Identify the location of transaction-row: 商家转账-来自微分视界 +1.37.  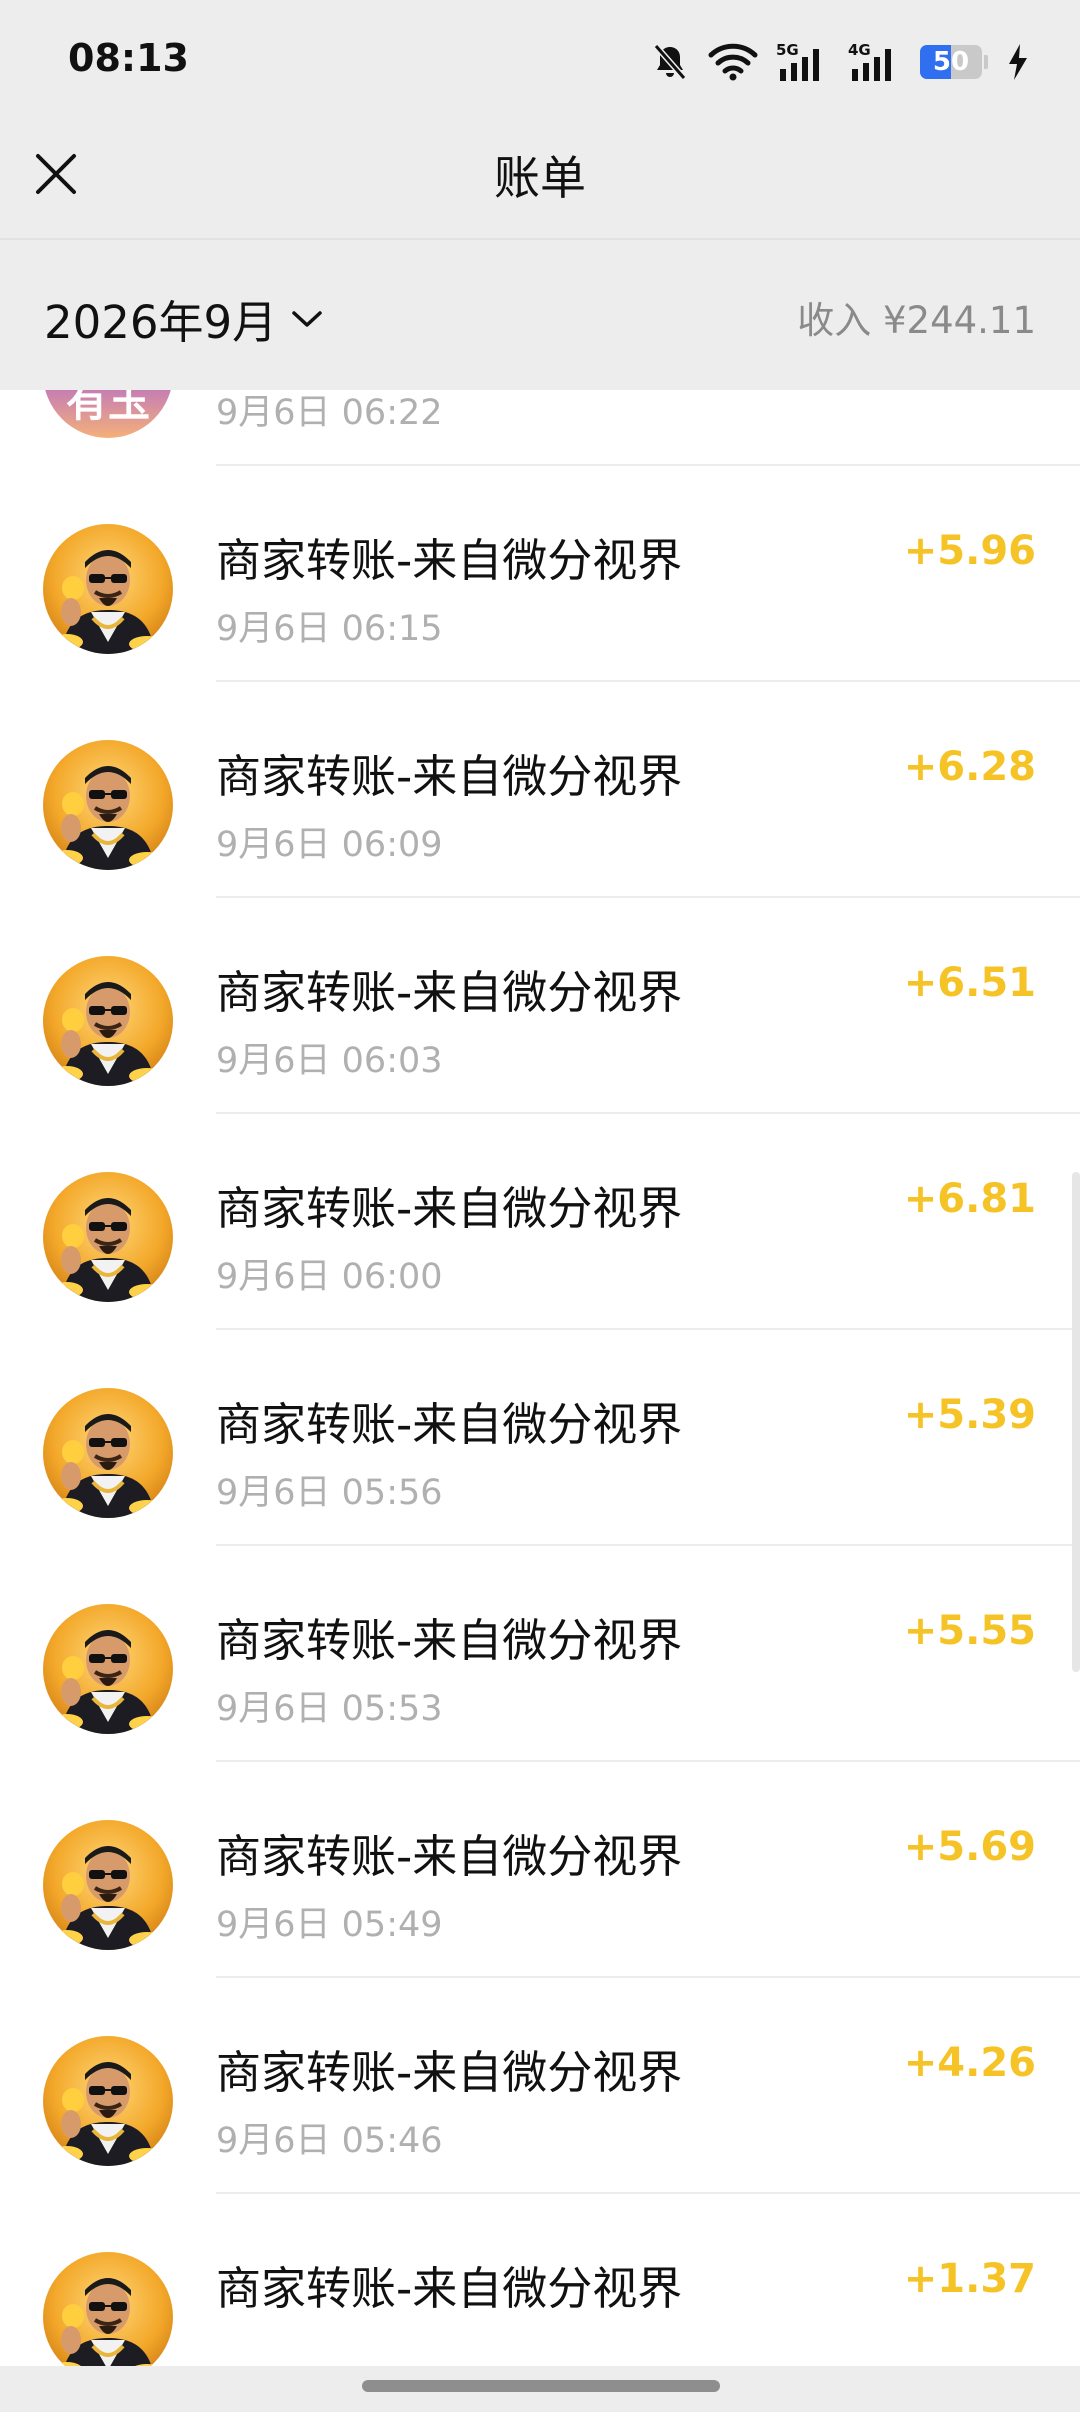
(540, 2280).